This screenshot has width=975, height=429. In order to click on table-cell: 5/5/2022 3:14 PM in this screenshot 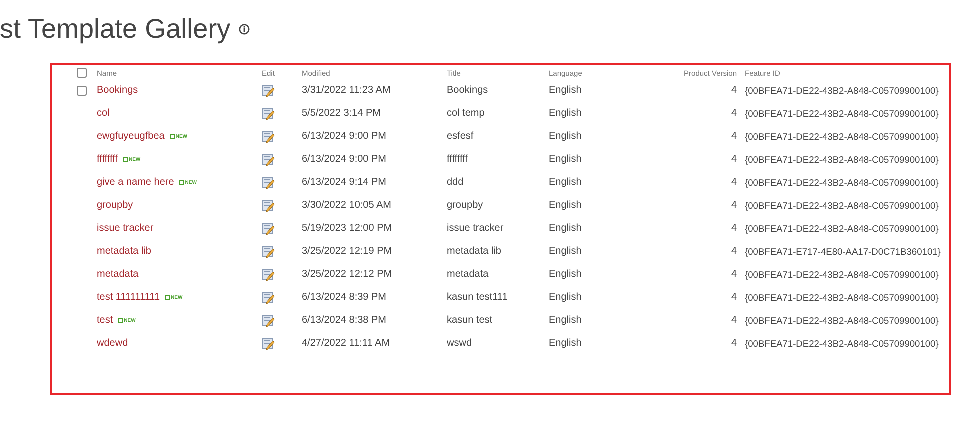, I will do `click(341, 113)`.